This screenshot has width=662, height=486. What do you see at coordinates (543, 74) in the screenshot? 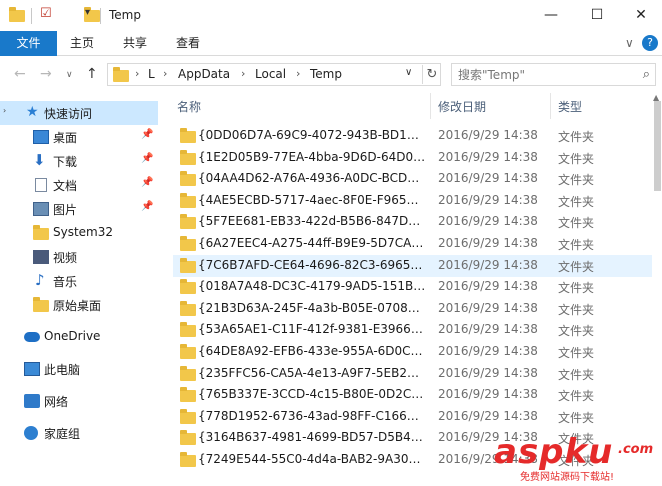
I see `search-input` at bounding box center [543, 74].